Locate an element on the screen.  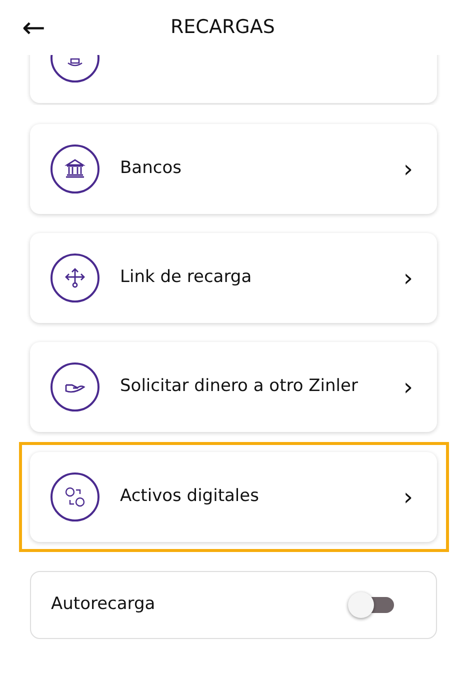
share-arrows-icon is located at coordinates (75, 278).